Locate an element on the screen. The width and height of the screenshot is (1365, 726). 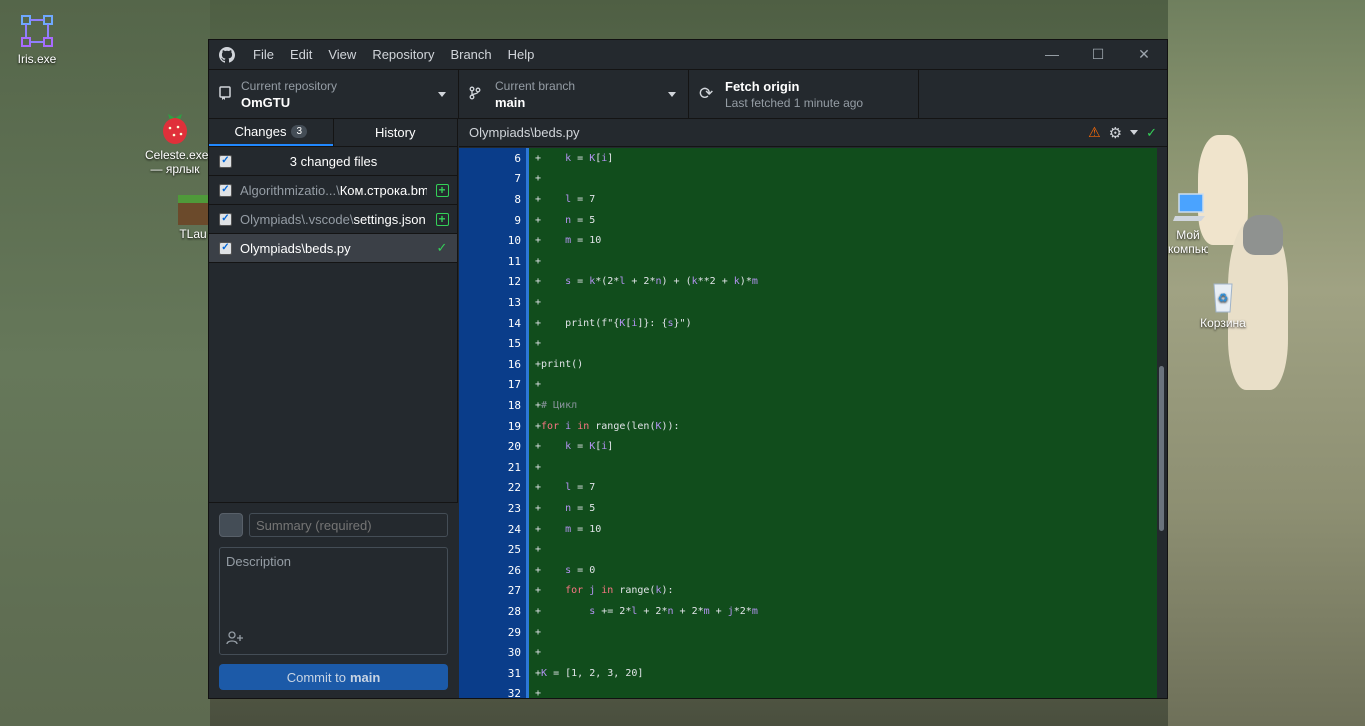
diff-line-text: +# Цикл is located at coordinates (556, 405).